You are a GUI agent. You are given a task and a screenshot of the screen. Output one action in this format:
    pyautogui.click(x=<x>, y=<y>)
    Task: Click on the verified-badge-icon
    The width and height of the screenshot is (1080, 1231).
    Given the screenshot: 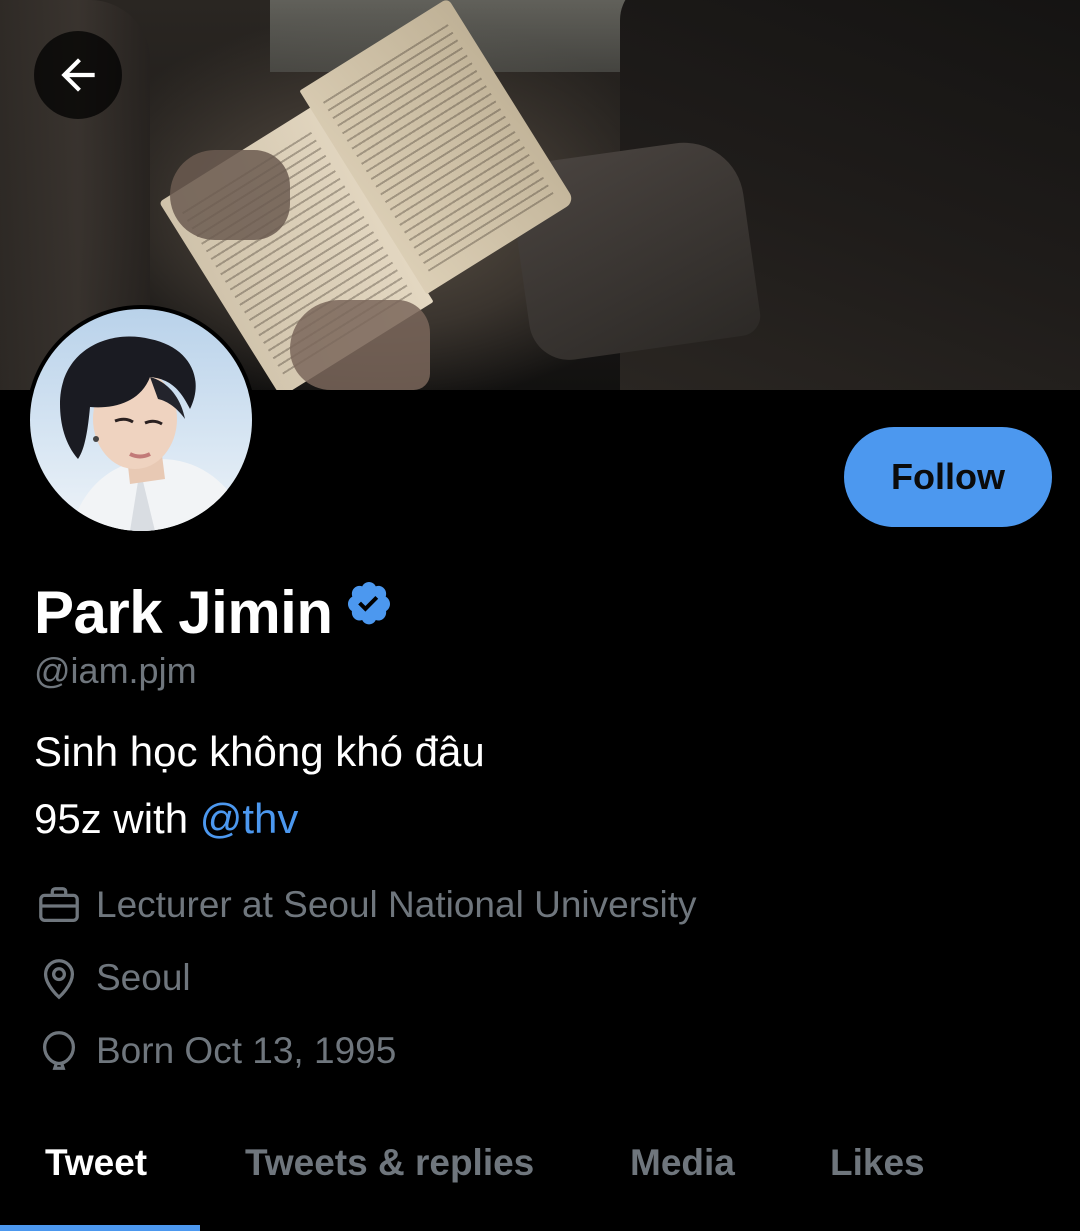 What is the action you would take?
    pyautogui.click(x=368, y=602)
    